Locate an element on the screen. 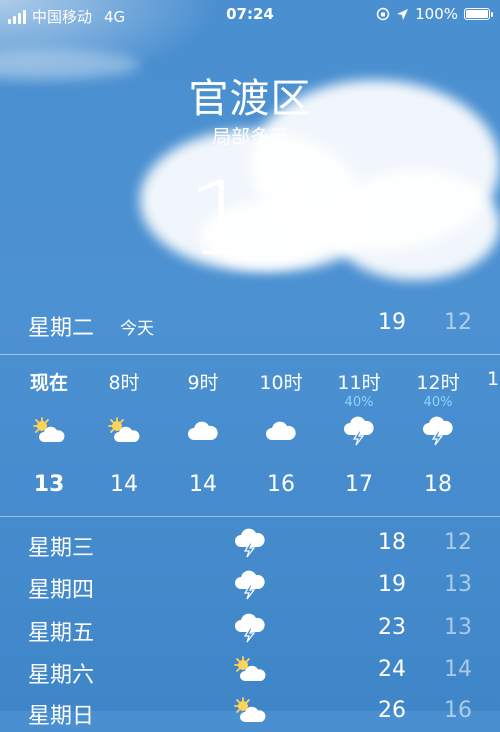 Image resolution: width=500 pixels, height=732 pixels. hour-label: 现在 is located at coordinates (48, 383).